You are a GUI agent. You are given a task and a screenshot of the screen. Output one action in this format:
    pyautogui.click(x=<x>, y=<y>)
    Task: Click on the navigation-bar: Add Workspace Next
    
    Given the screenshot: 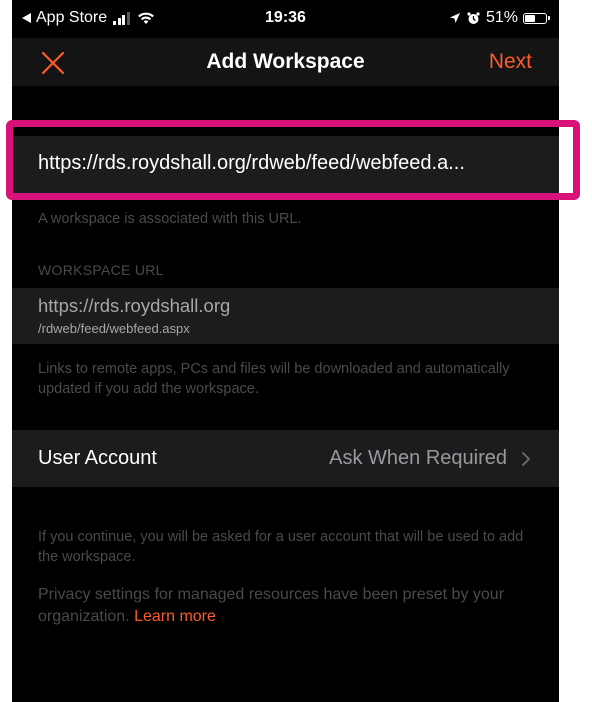 What is the action you would take?
    pyautogui.click(x=285, y=62)
    